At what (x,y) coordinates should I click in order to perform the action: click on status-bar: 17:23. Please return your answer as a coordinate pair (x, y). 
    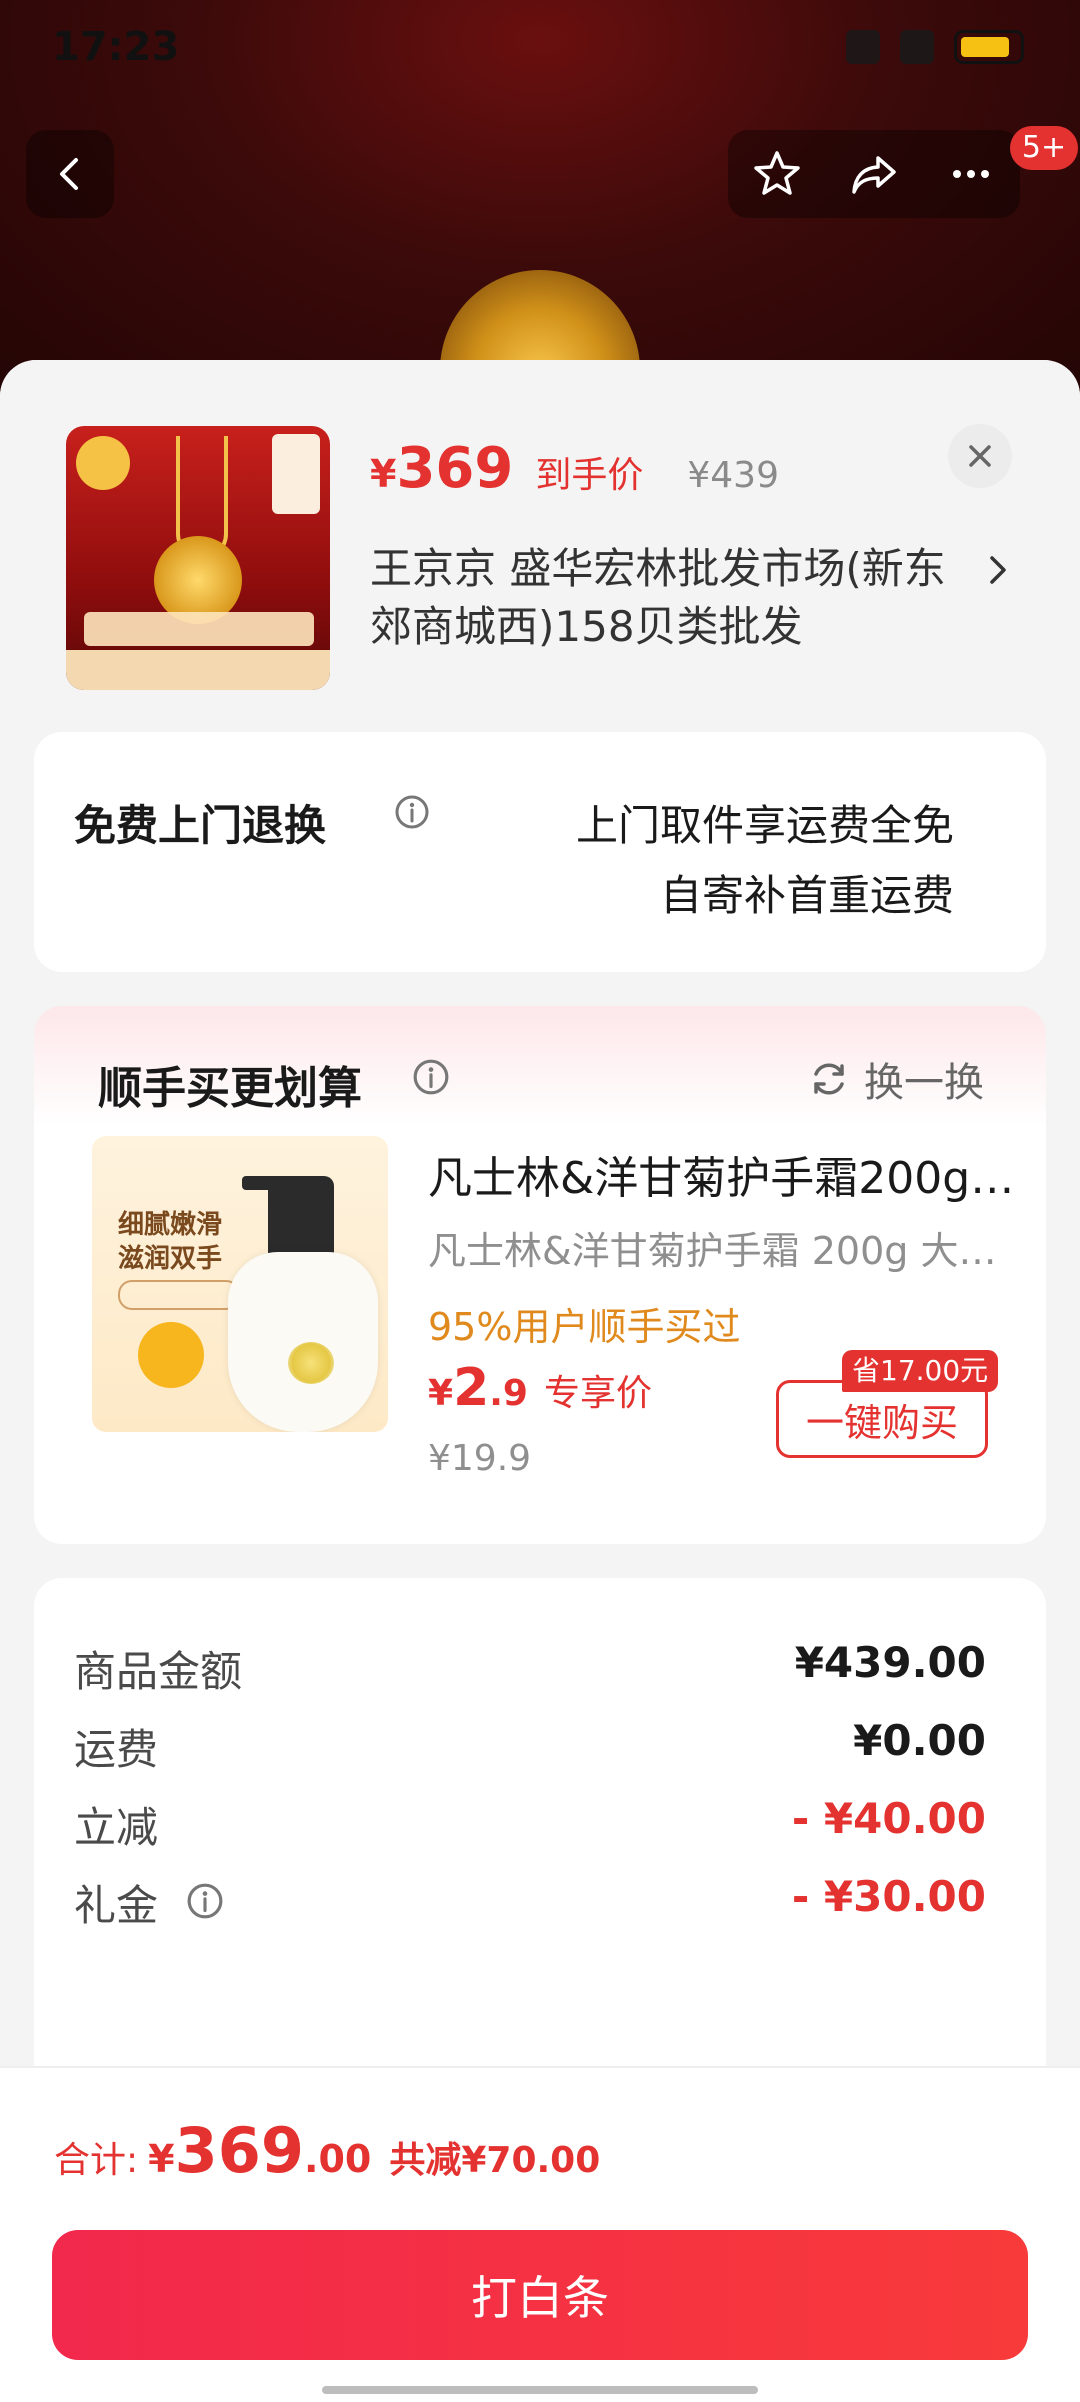
    Looking at the image, I should click on (540, 50).